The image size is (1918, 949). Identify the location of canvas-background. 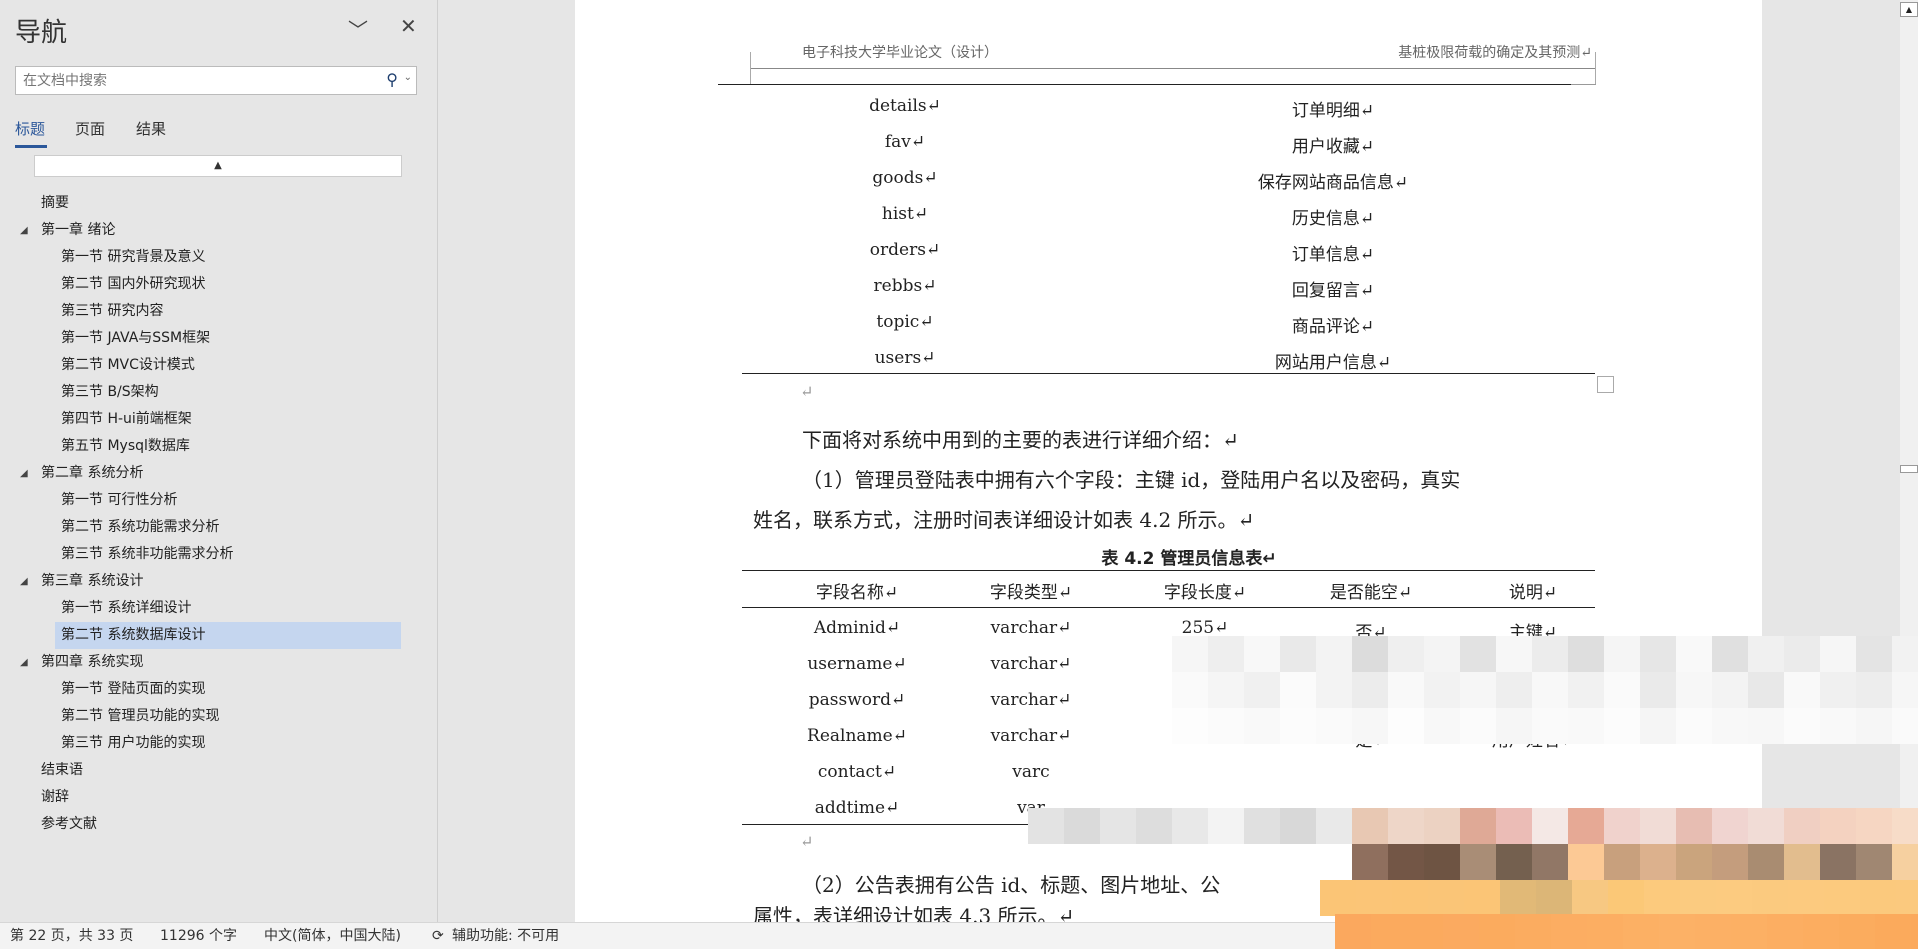
(1831, 461).